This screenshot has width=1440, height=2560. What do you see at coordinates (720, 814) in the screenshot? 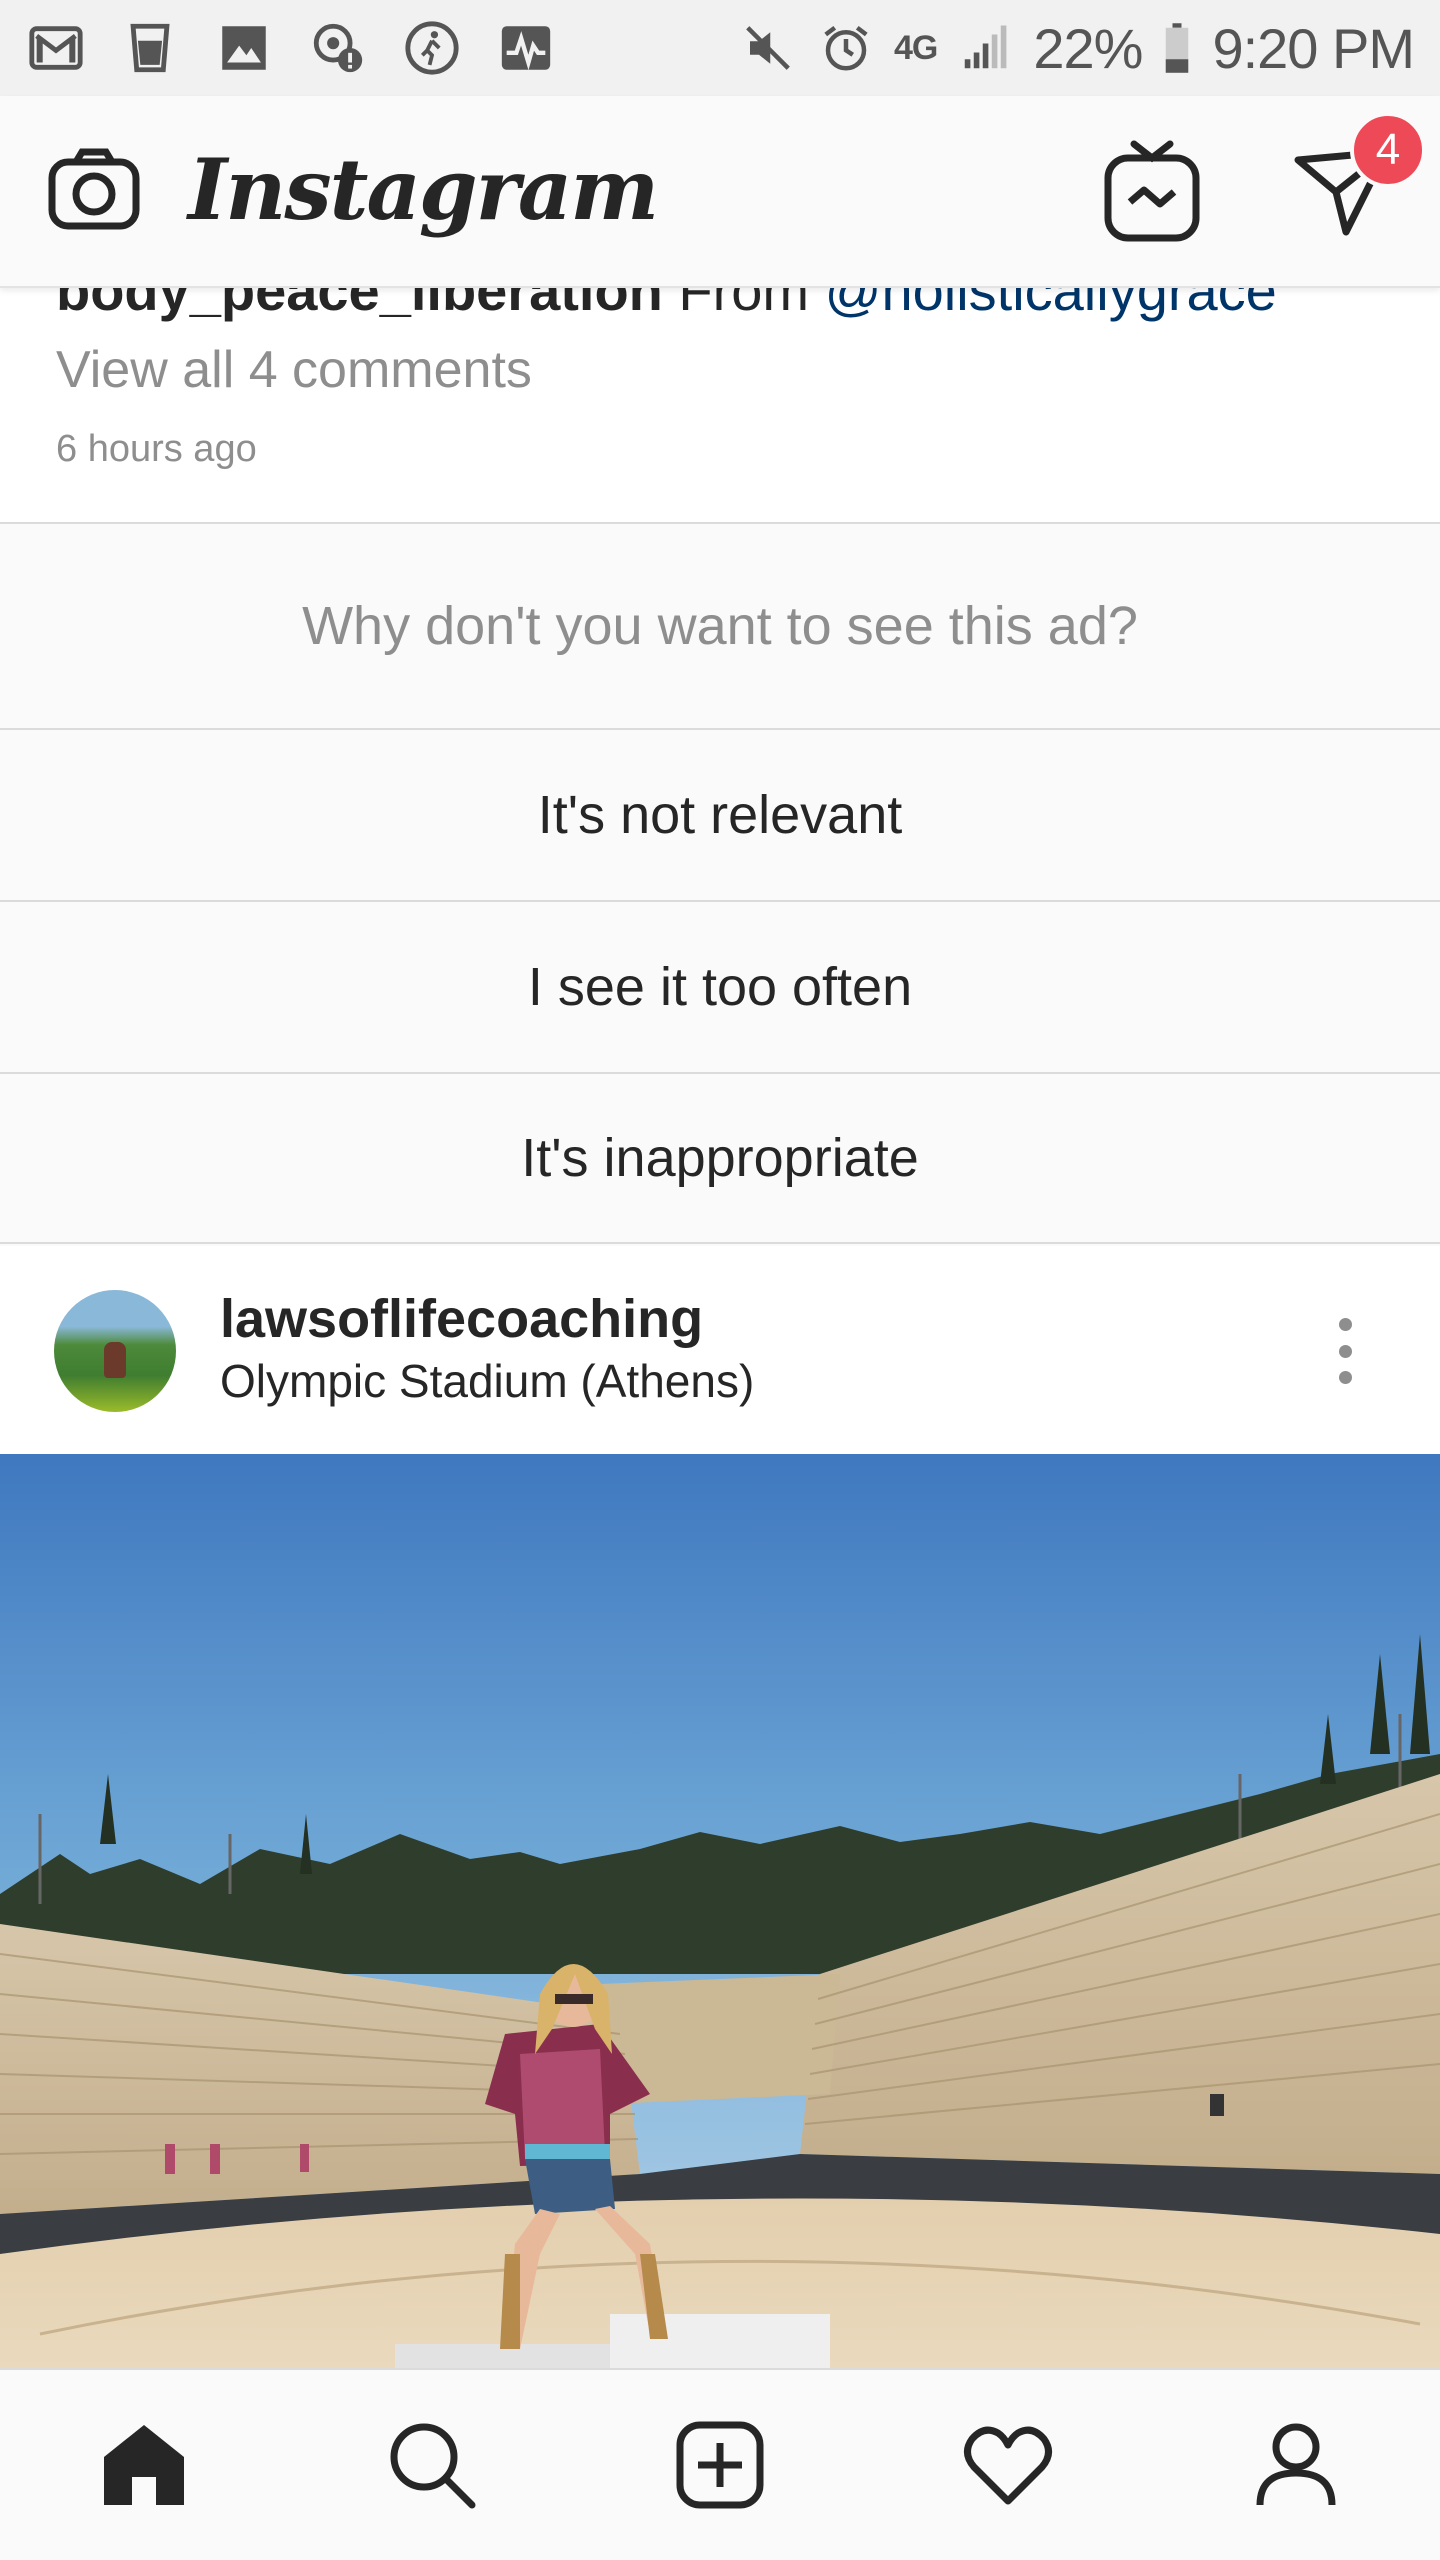
I see `option-not-relevant: It's not relevant` at bounding box center [720, 814].